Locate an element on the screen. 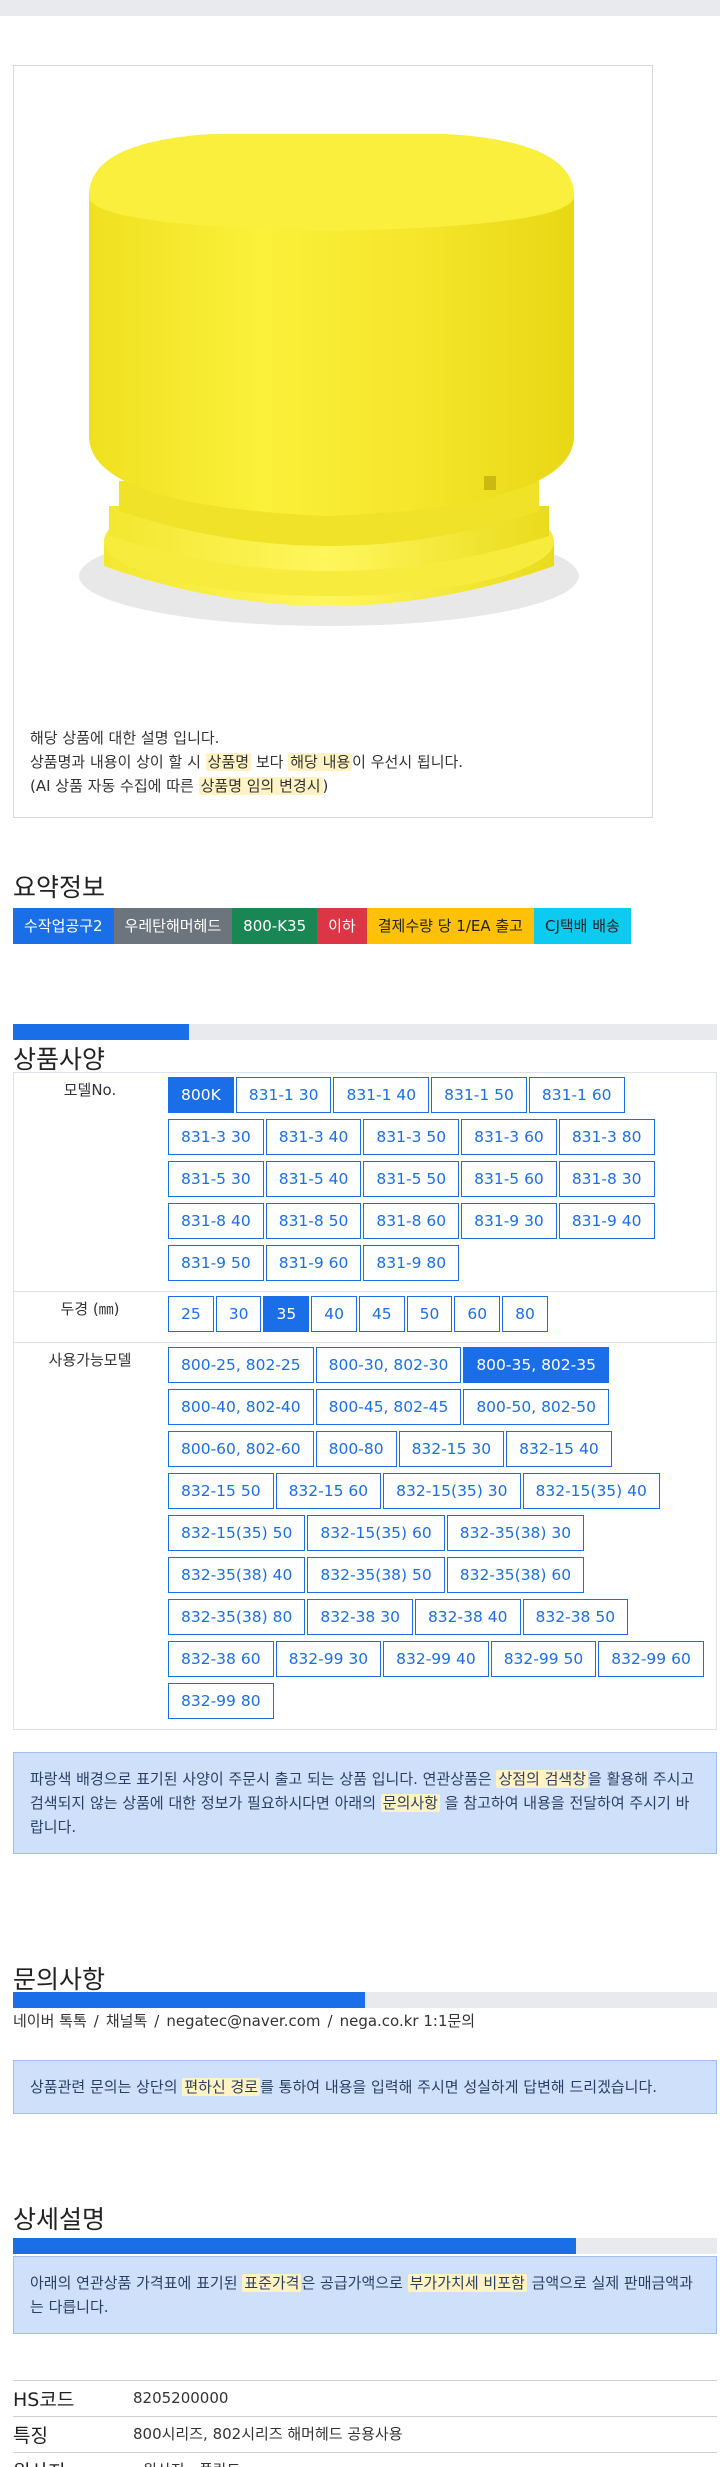  desc-line-3: (AI 상품 자동 수집에 따른 상품명 임의 변경시) is located at coordinates (246, 786).